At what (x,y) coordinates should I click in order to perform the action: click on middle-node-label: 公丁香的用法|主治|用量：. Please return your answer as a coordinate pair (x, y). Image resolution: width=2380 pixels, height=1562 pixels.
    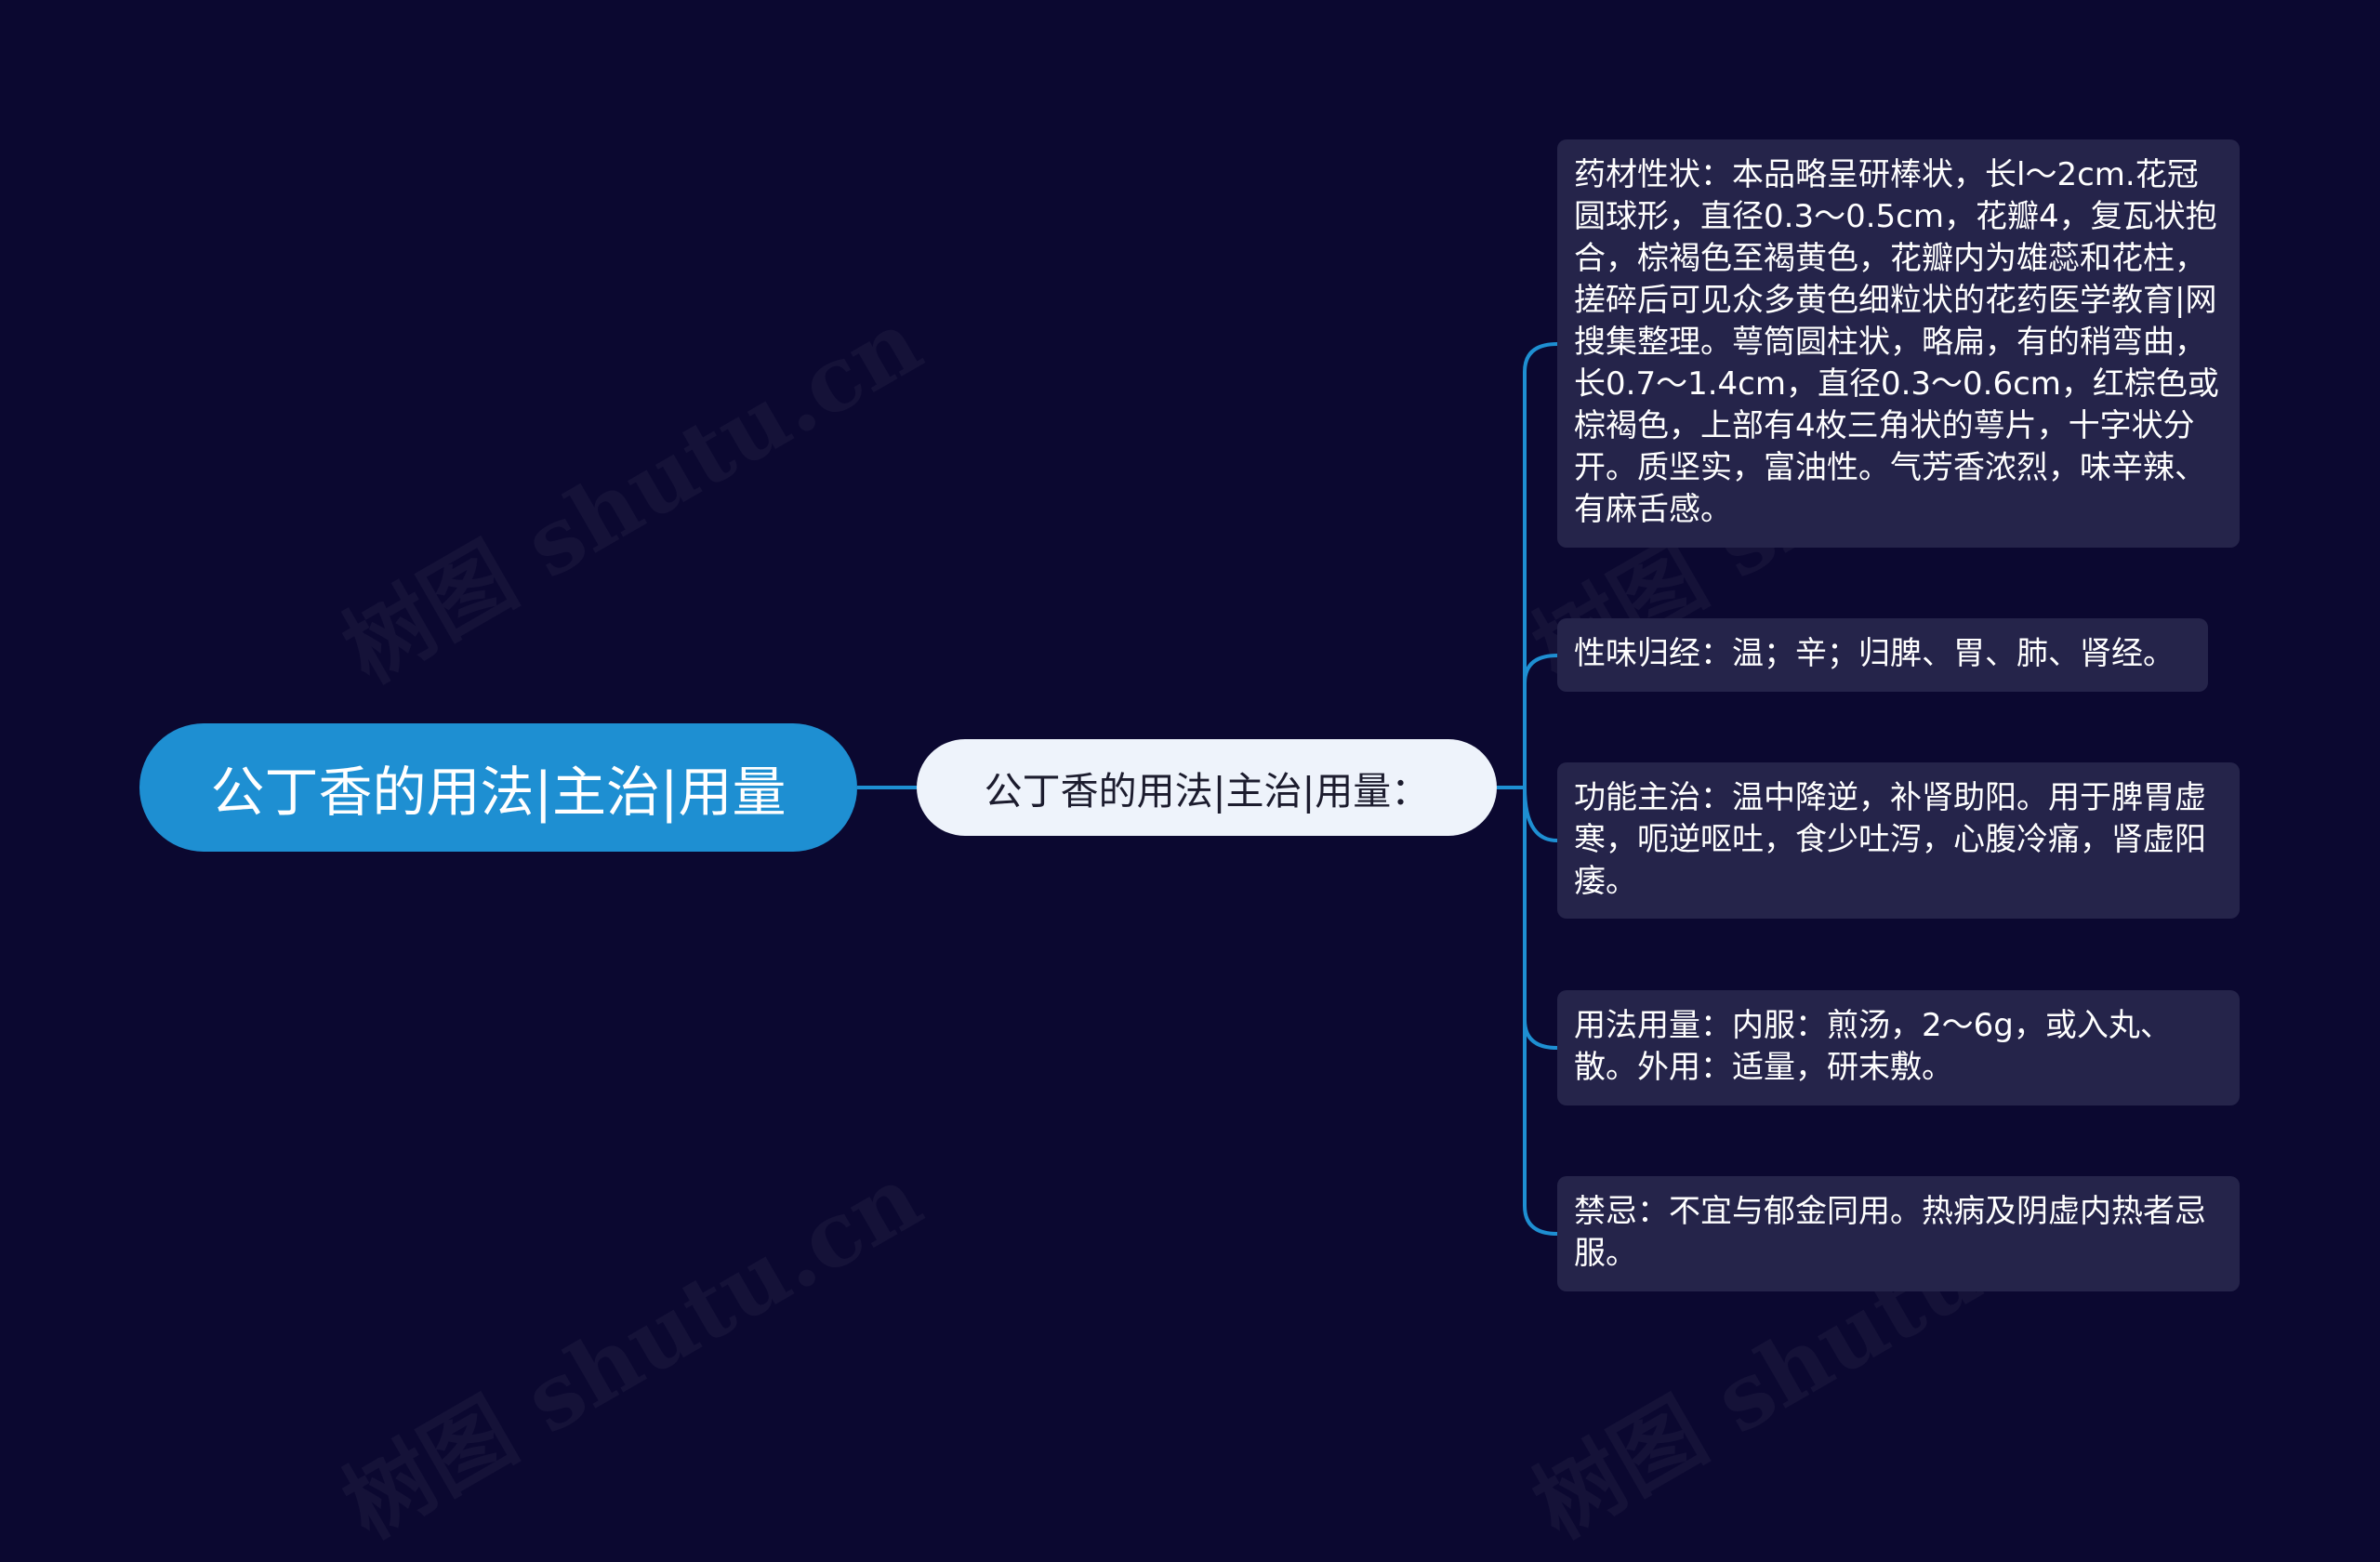
    Looking at the image, I should click on (1207, 791).